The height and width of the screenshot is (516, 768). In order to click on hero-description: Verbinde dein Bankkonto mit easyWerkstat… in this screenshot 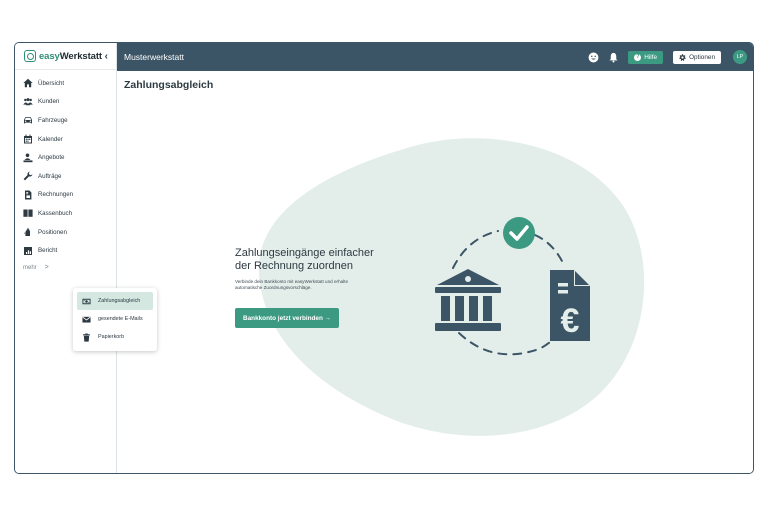, I will do `click(315, 285)`.